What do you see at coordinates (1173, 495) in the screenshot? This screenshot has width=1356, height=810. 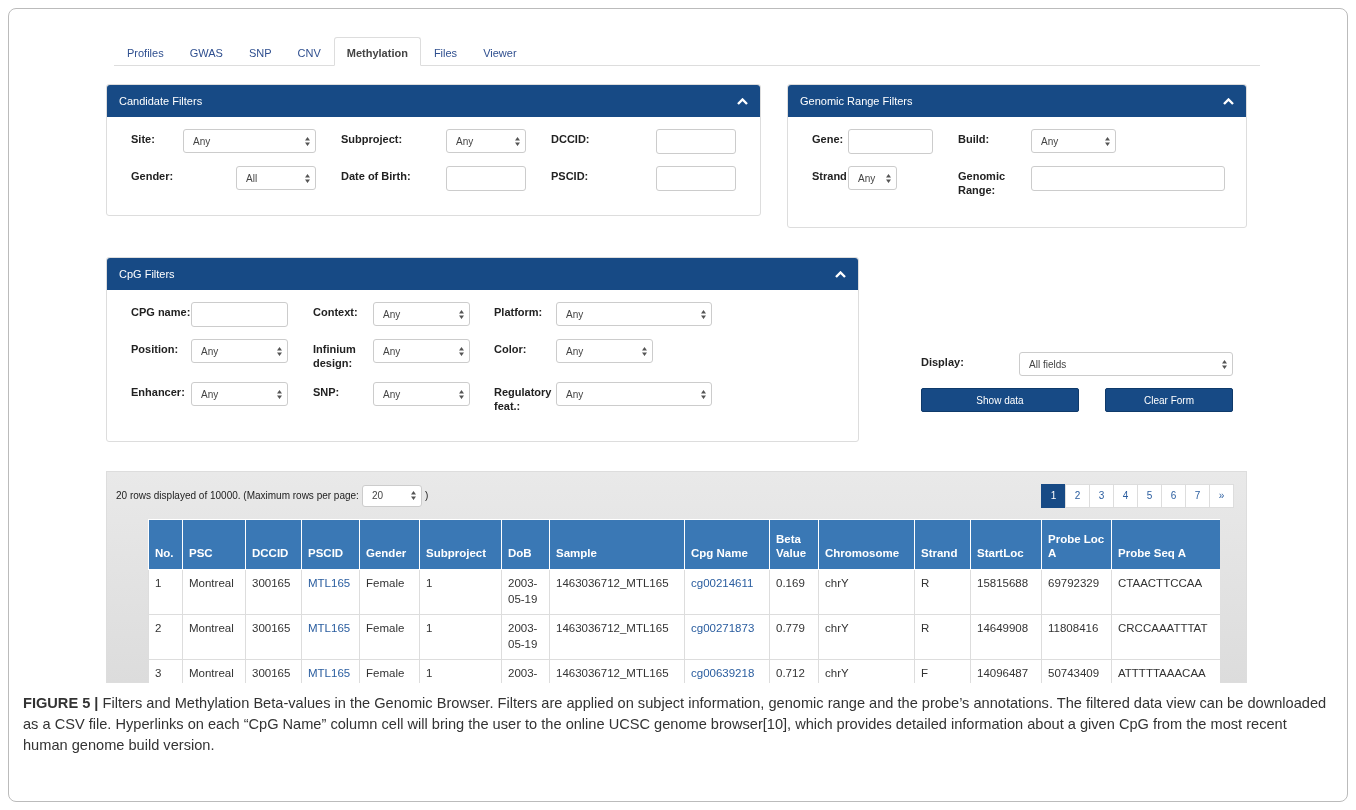 I see `page-link: 6` at bounding box center [1173, 495].